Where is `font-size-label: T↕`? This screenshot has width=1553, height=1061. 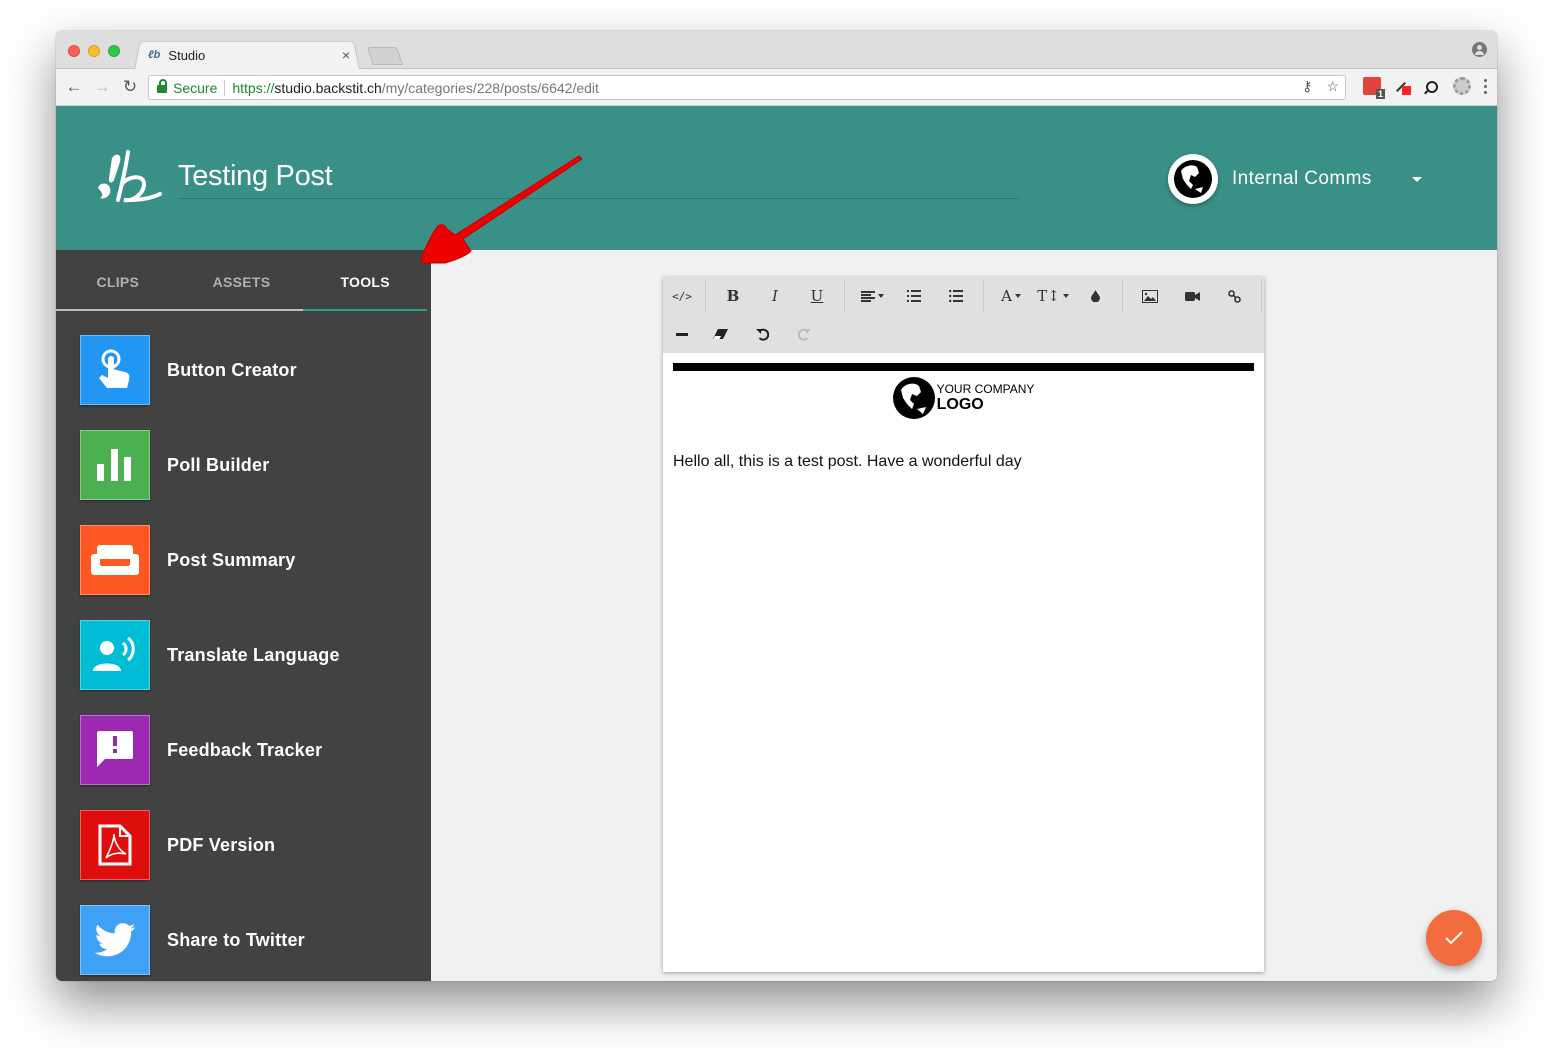
font-size-label: T↕ is located at coordinates (1048, 296).